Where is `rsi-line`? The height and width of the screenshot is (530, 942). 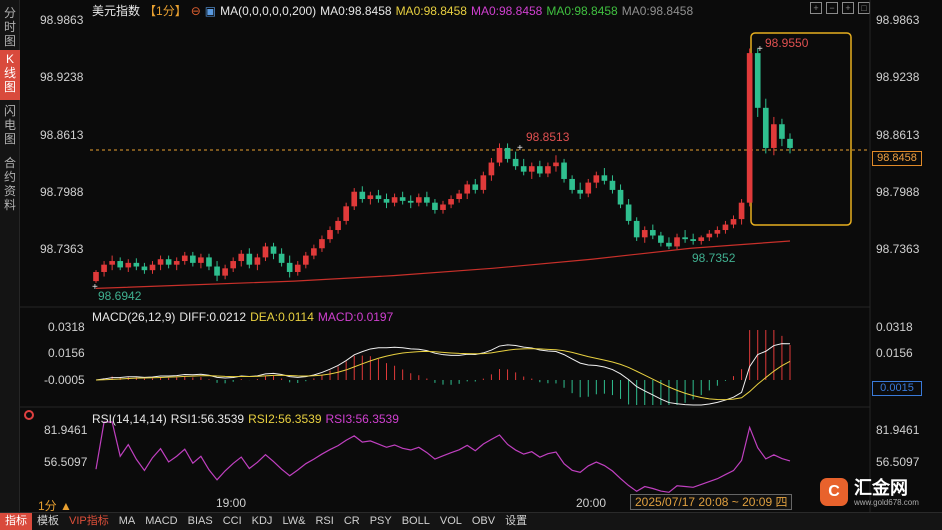 rsi-line is located at coordinates (443, 457).